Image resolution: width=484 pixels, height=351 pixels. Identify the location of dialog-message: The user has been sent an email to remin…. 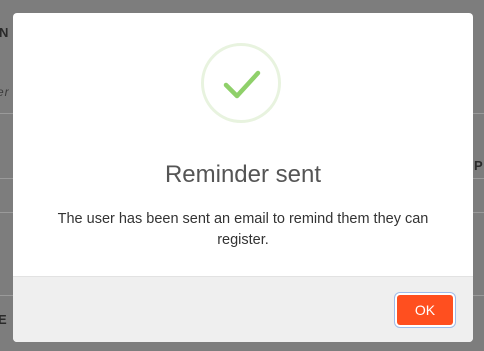
(243, 229).